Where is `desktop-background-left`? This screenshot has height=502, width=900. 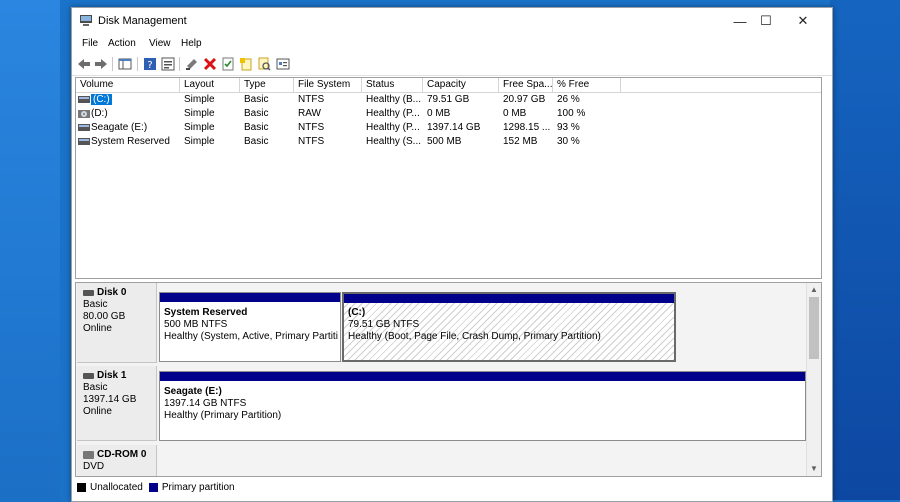
desktop-background-left is located at coordinates (30, 250).